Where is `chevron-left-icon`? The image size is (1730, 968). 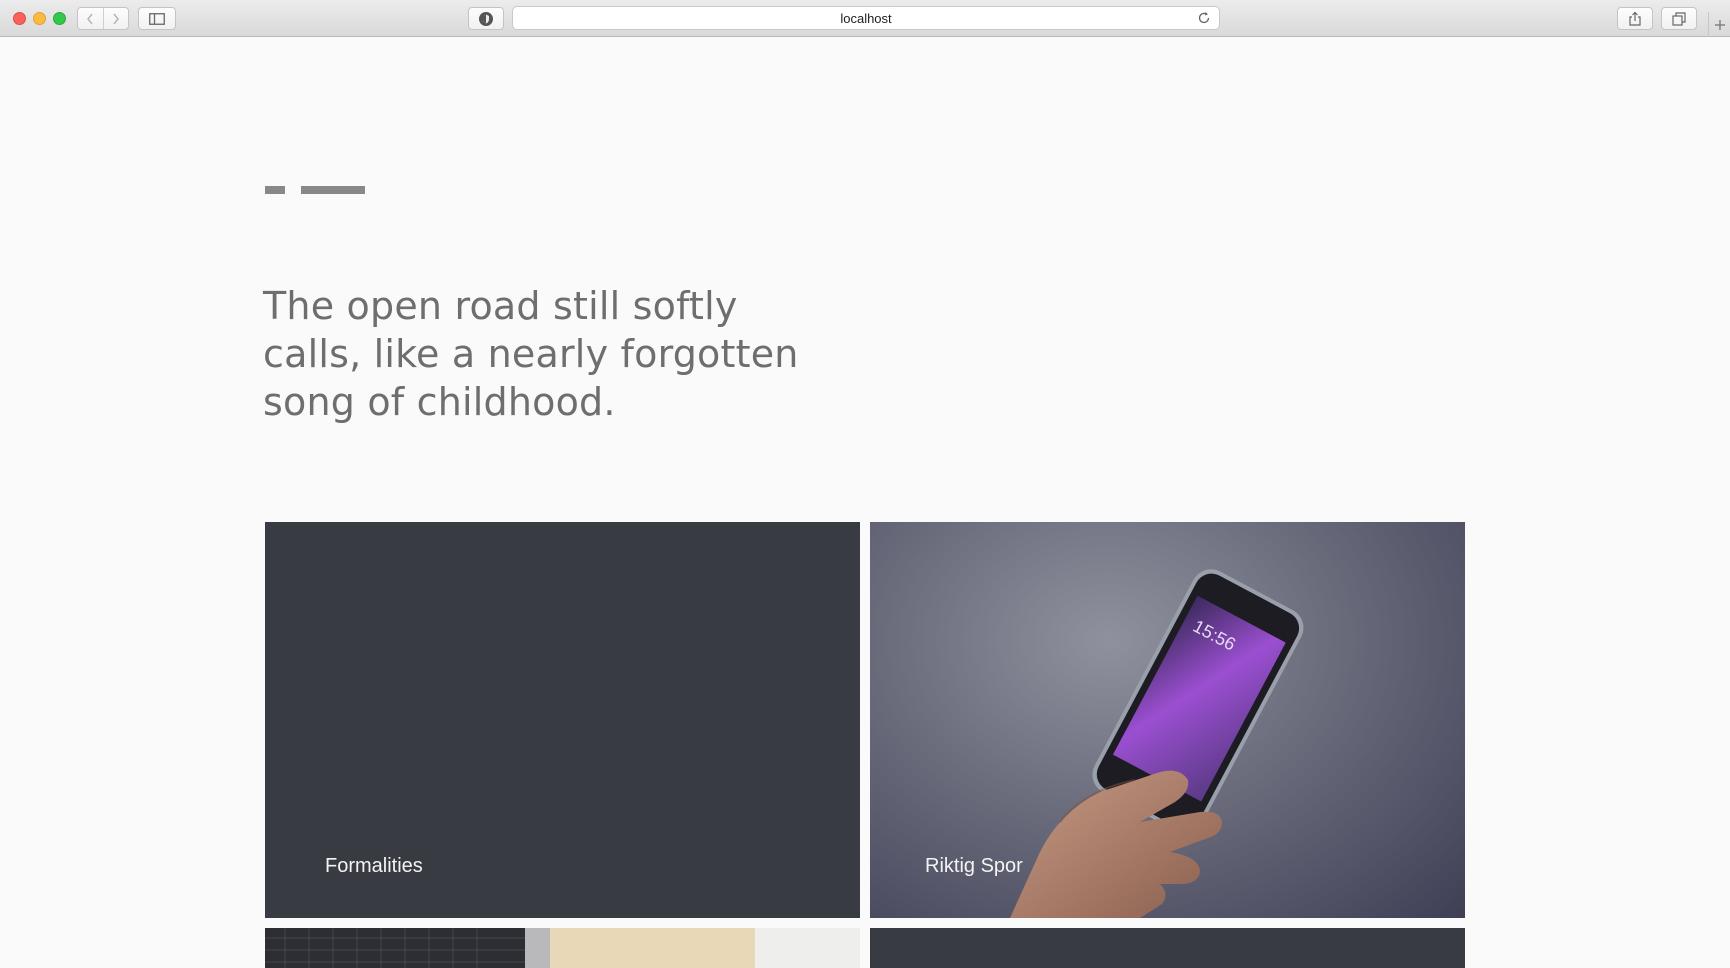 chevron-left-icon is located at coordinates (90, 18).